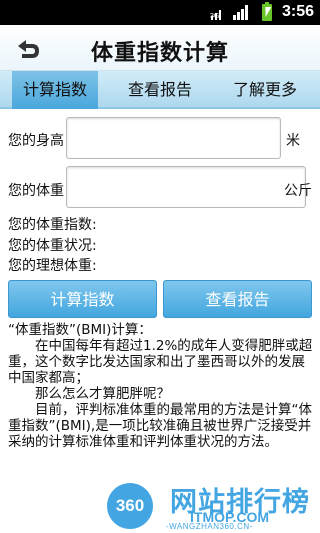 The height and width of the screenshot is (533, 320). I want to click on watermark-subtitle: -WANGZHAN360.CN-, so click(209, 526).